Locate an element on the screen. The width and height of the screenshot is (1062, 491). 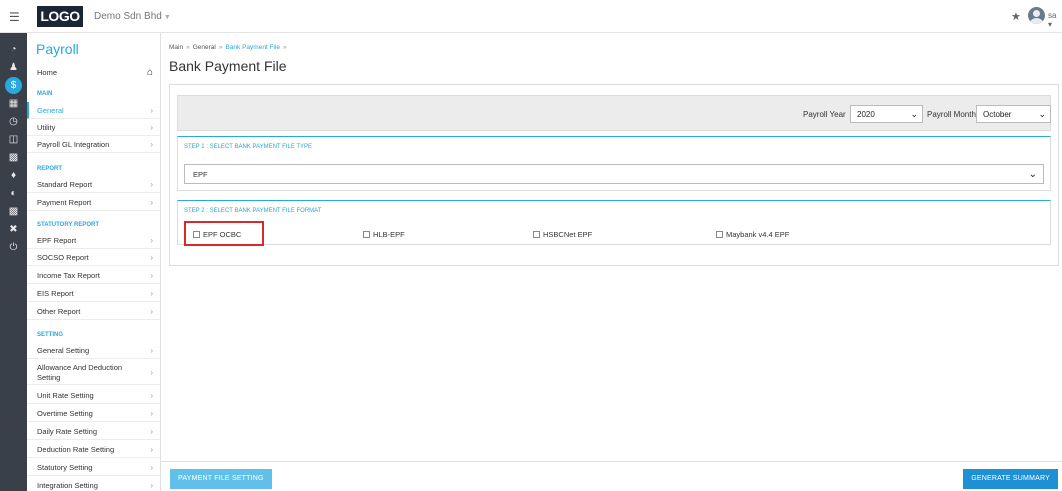
sidebar-item-daily-rate-setting: Daily Rate Setting › is located at coordinates (93, 431).